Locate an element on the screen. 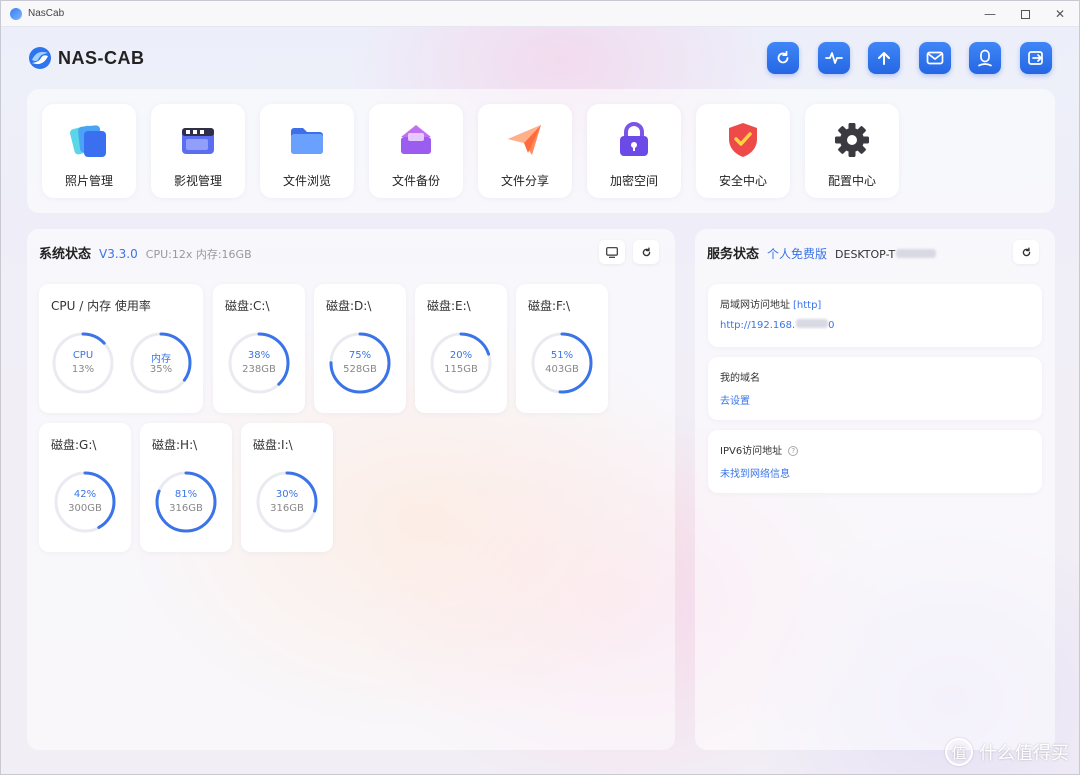  disk-gauge: 20% 115GB is located at coordinates (461, 363).